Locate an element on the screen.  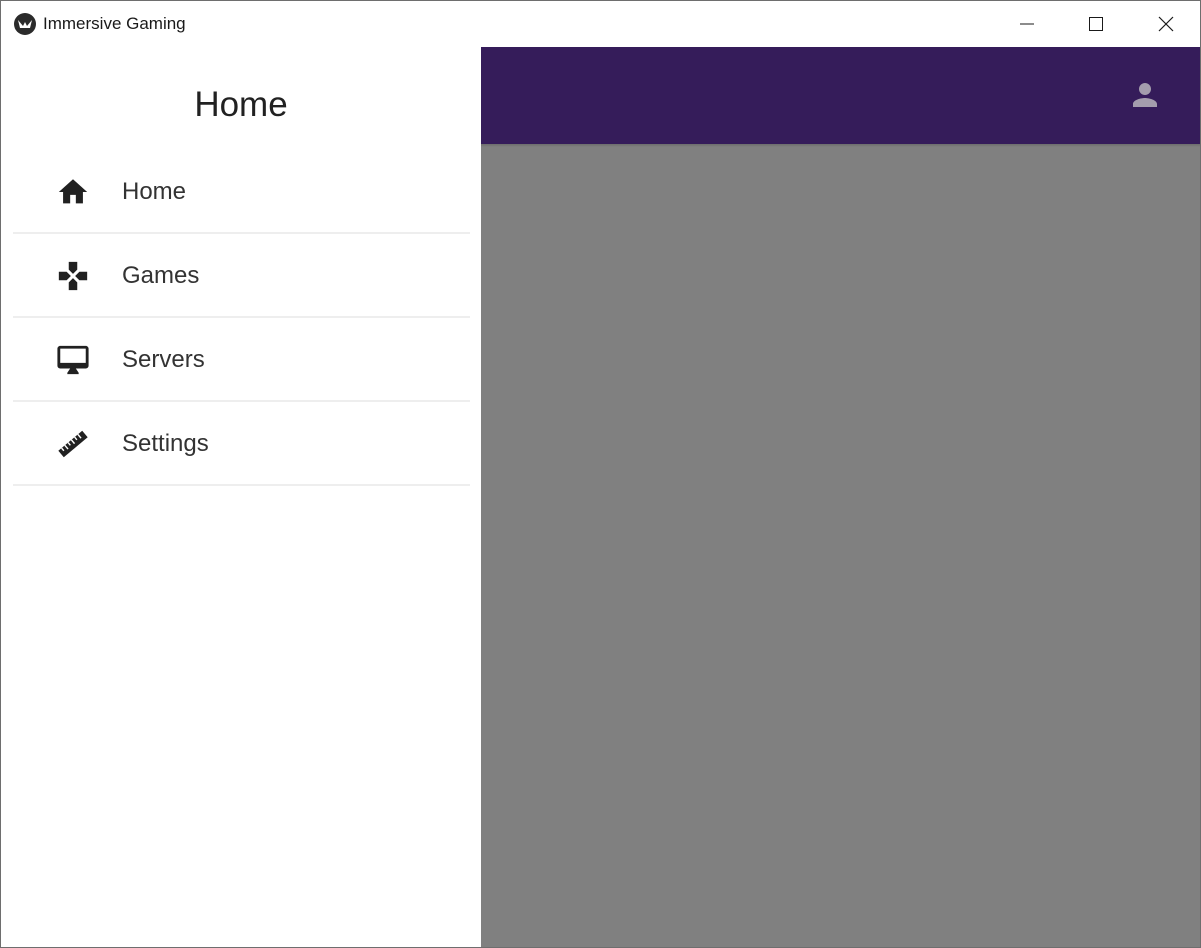
nav-item-home: Home is located at coordinates (241, 192).